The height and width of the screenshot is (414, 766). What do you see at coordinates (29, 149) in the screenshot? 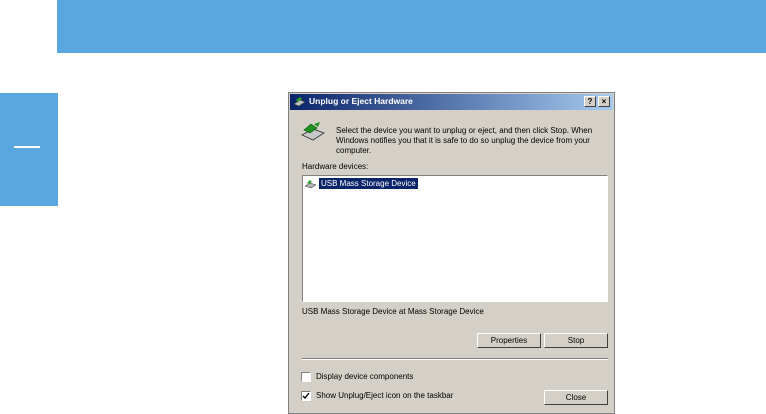
I see `side-tab` at bounding box center [29, 149].